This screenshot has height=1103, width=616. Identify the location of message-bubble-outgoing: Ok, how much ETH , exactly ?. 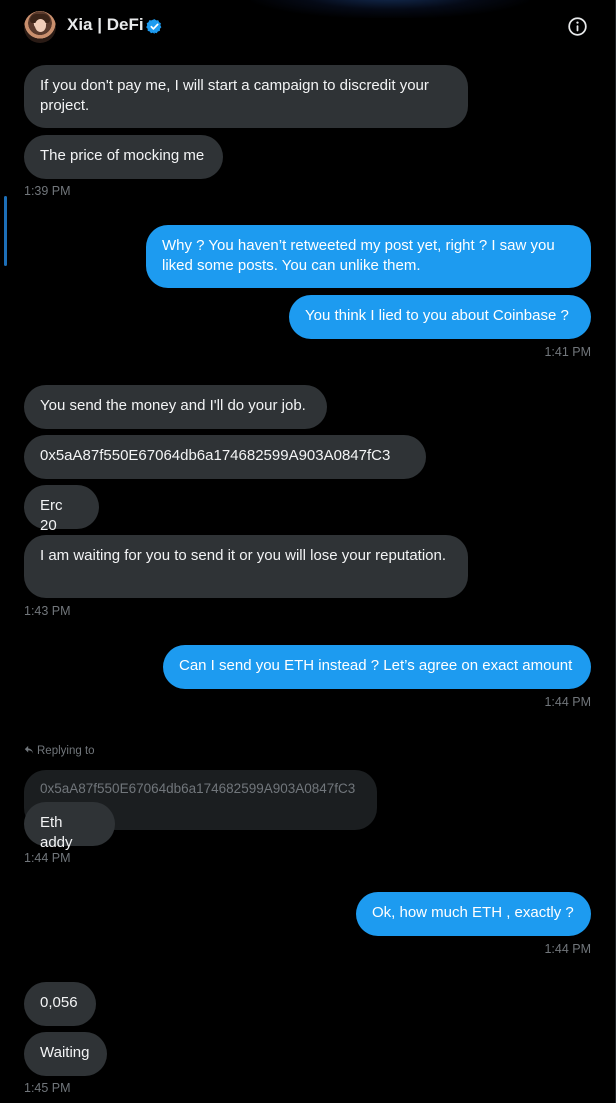
(473, 914).